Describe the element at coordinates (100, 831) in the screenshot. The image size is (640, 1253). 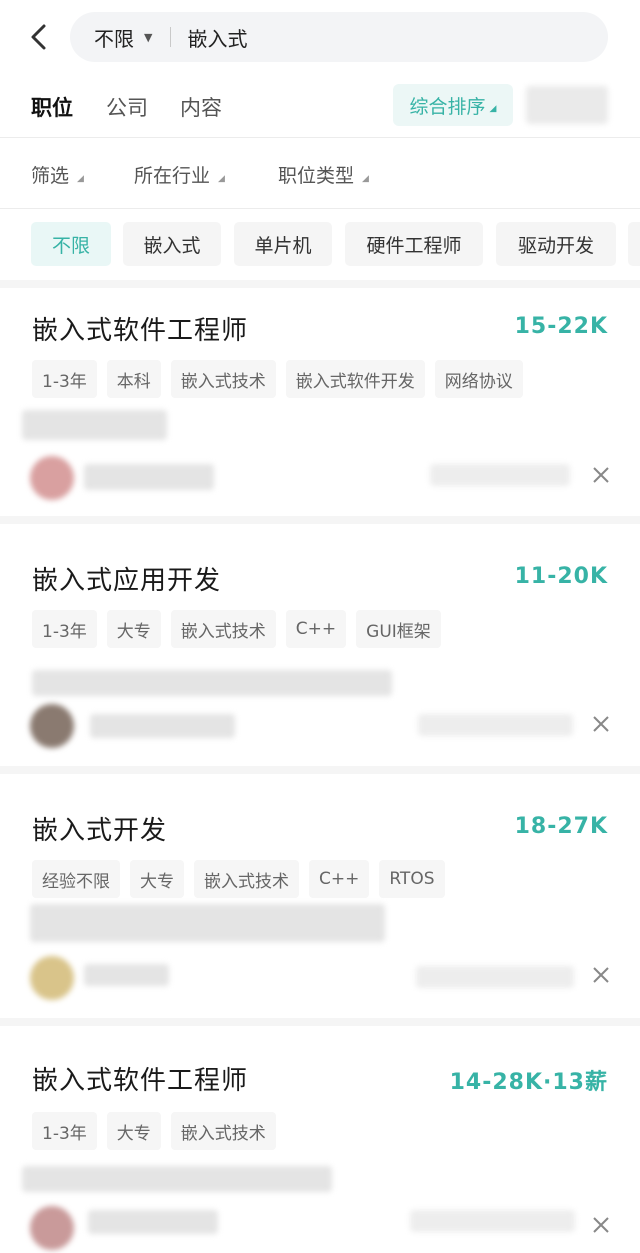
I see `job-title: 嵌入式开发` at that location.